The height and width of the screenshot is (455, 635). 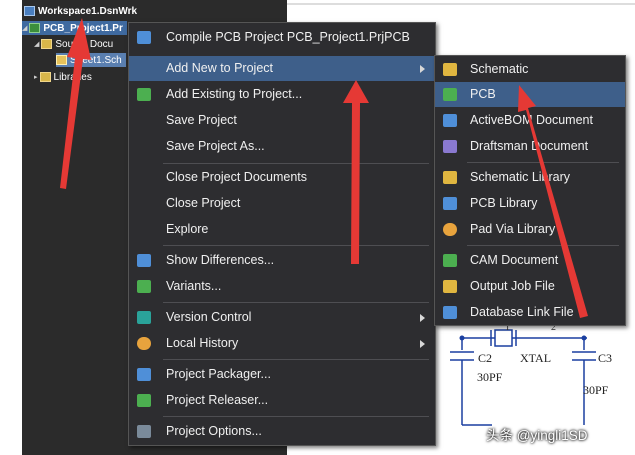 I want to click on submenu-output-job-file: Output Job File, so click(x=530, y=286).